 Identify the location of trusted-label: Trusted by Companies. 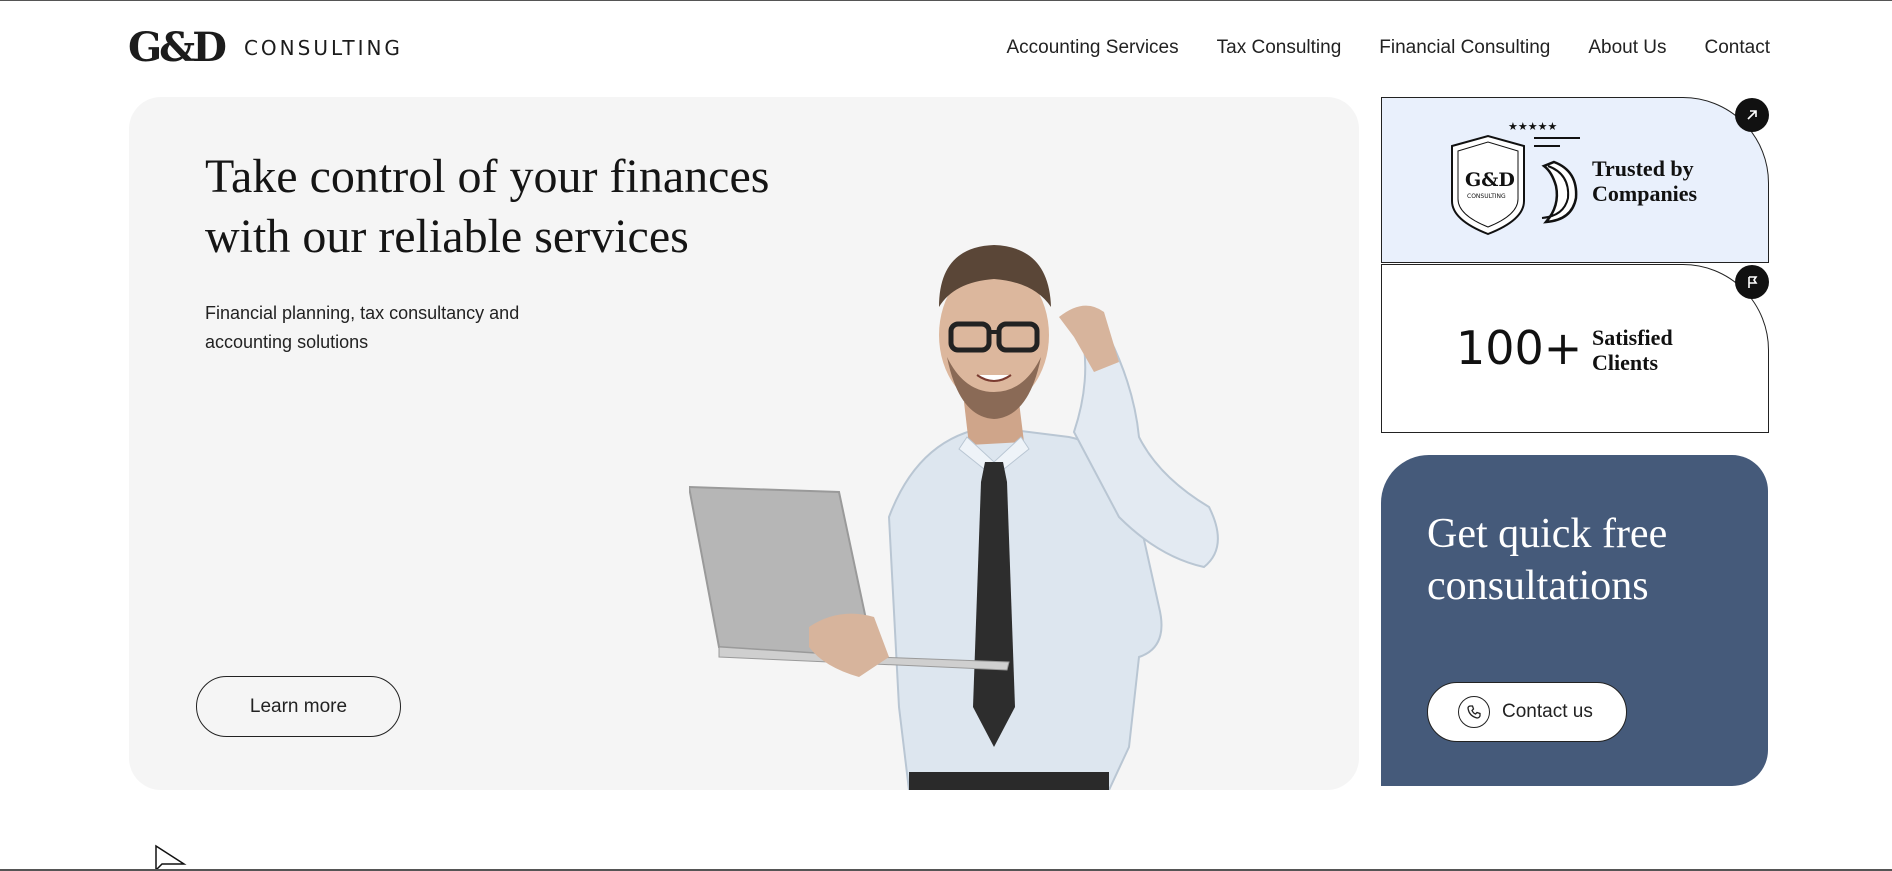
(1644, 181).